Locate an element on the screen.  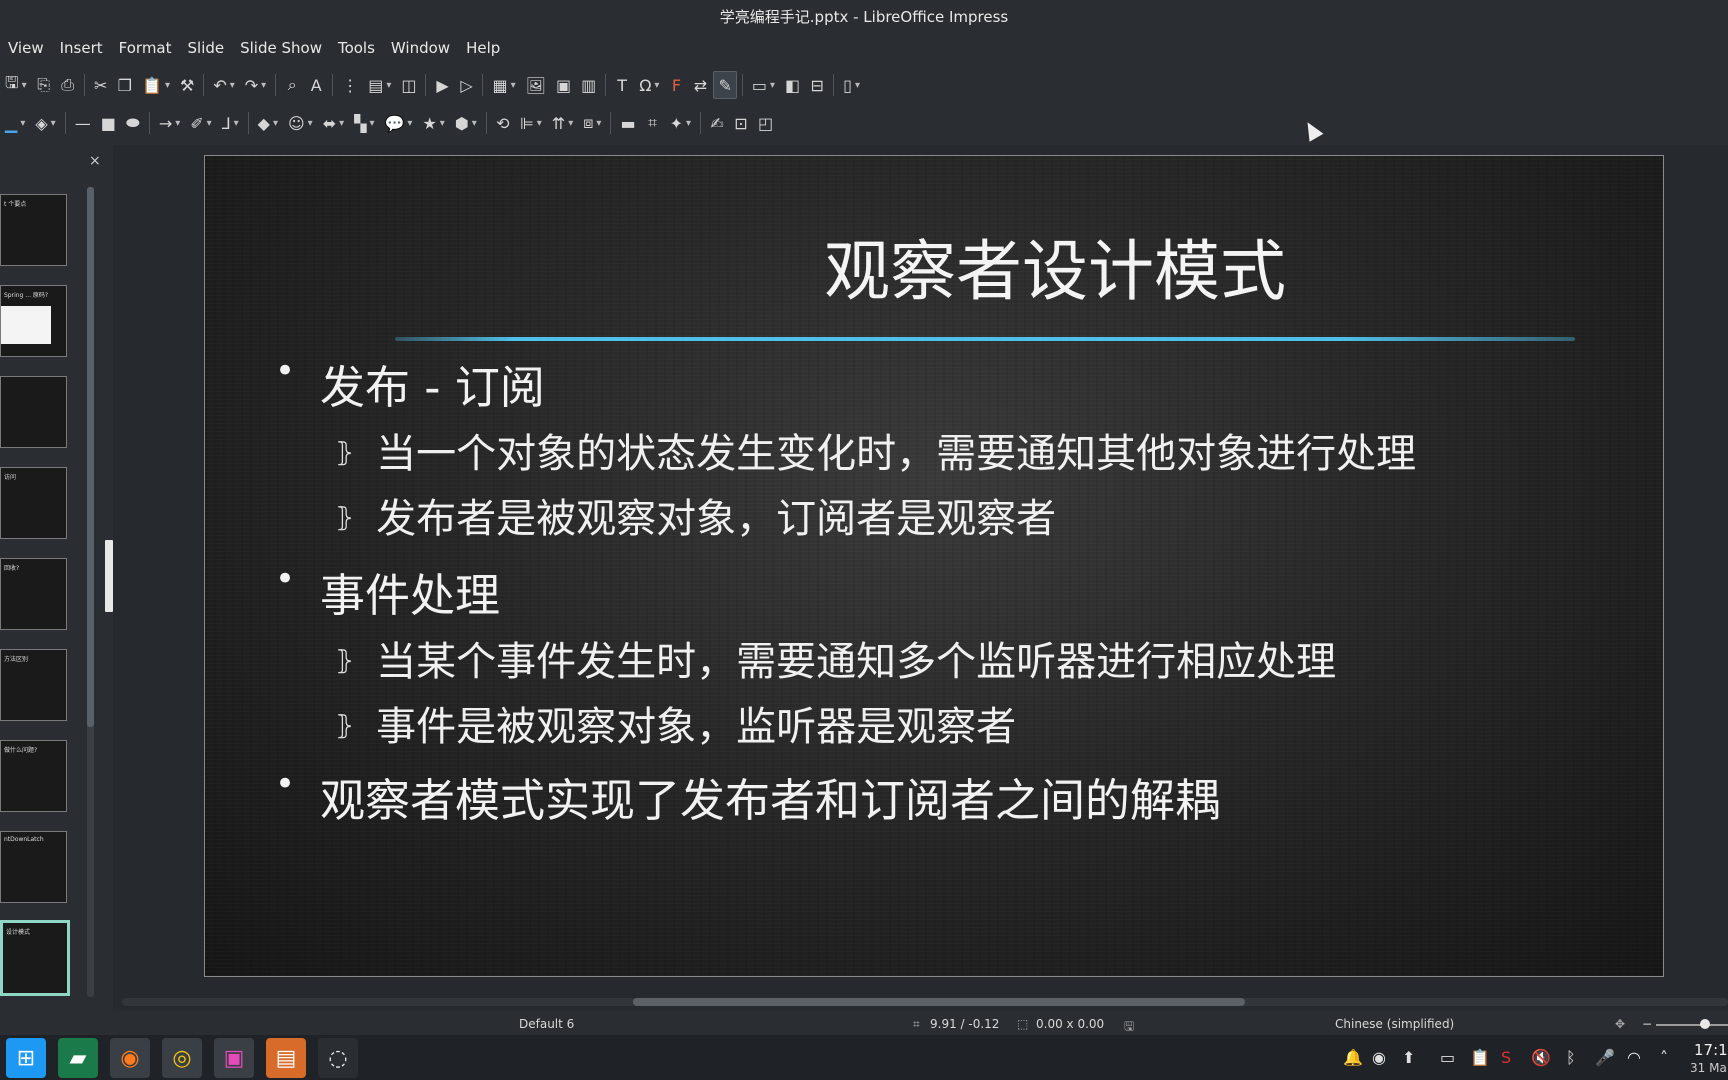
menu-window: Window is located at coordinates (420, 48).